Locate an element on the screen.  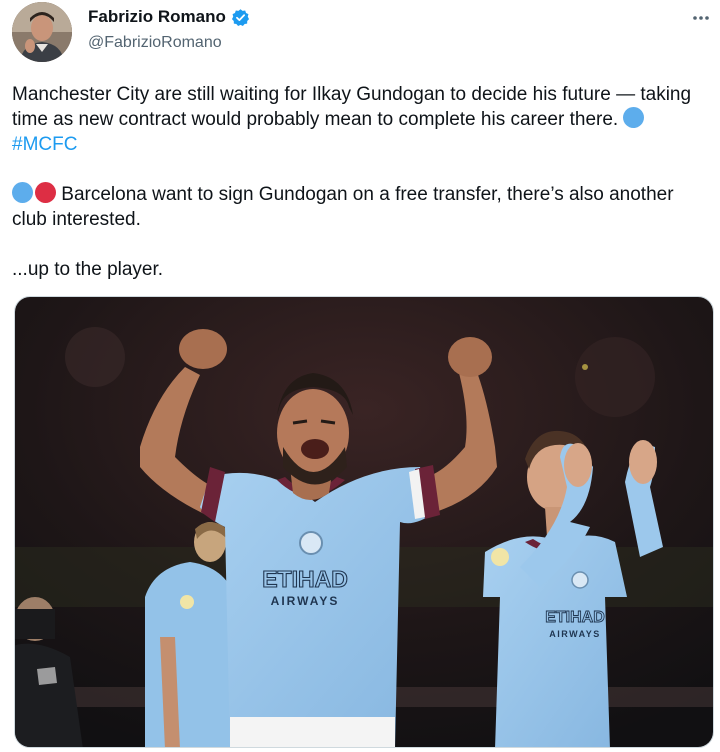
more-options-icon is located at coordinates (701, 18).